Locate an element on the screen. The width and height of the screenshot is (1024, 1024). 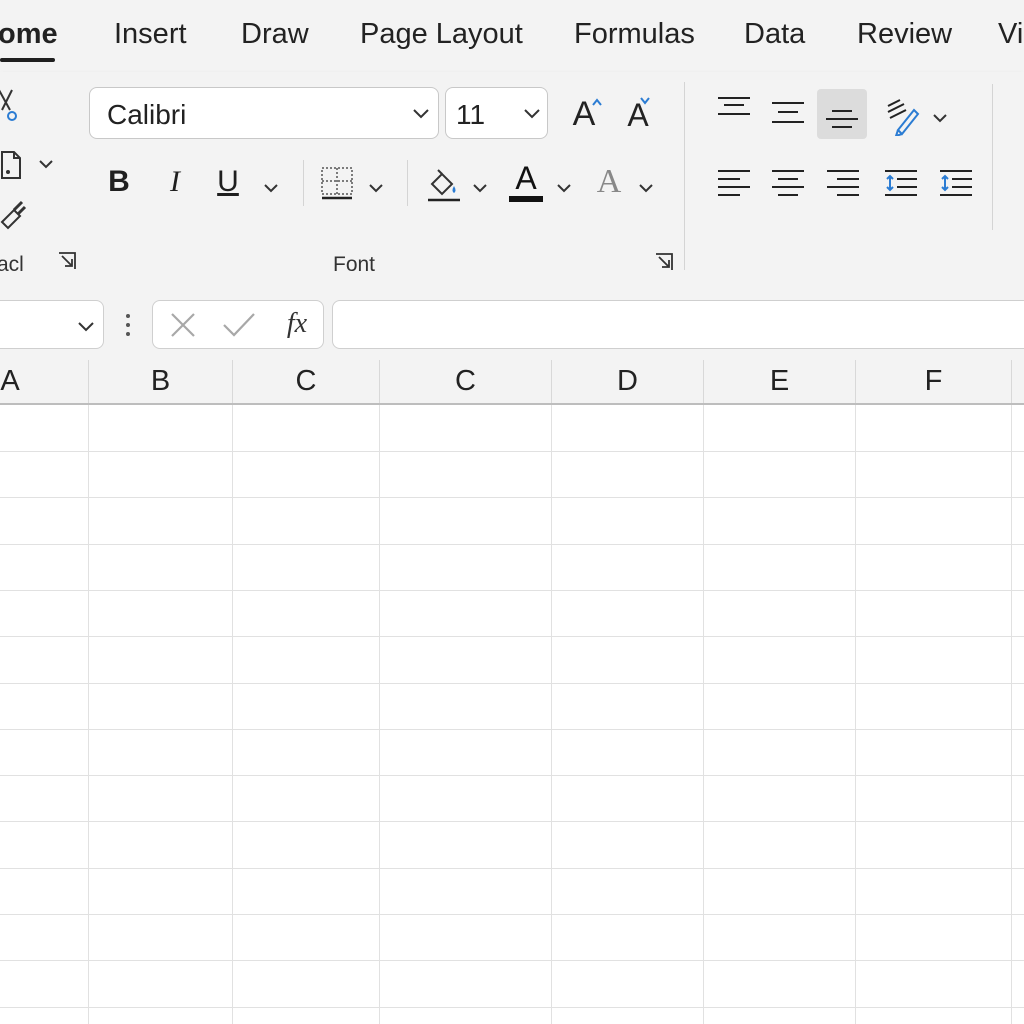
fill-color-icon is located at coordinates (444, 184).